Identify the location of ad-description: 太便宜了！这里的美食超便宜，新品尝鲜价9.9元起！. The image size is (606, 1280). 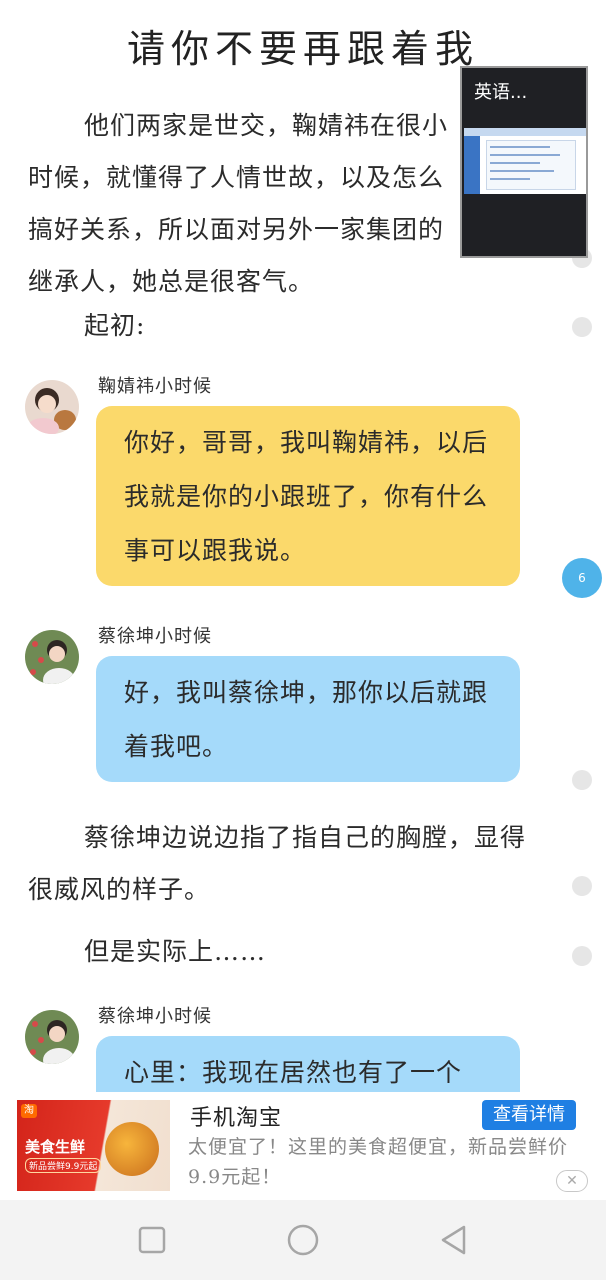
(378, 1162).